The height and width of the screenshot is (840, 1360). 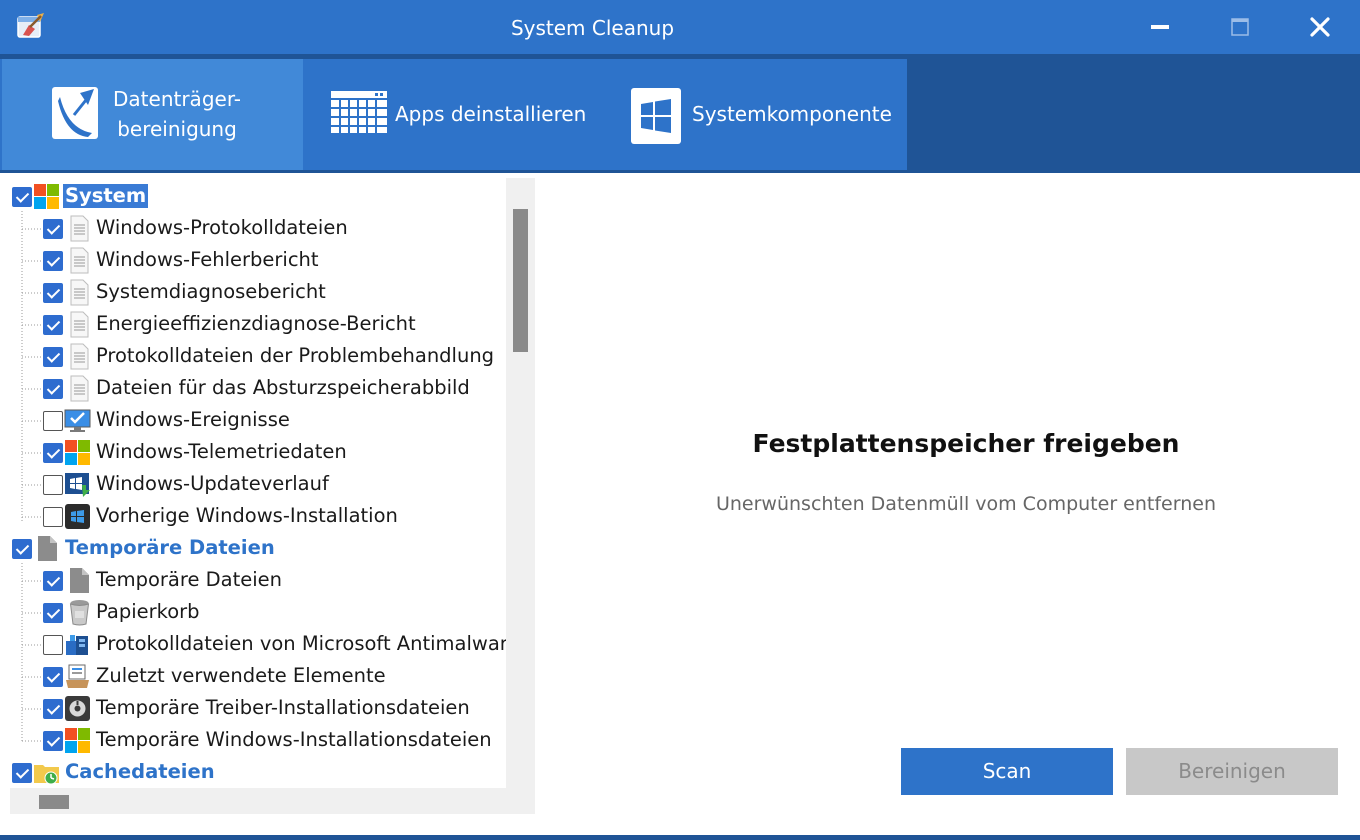 I want to click on tree-item-label: Windows-Updateverlauf, so click(x=212, y=483).